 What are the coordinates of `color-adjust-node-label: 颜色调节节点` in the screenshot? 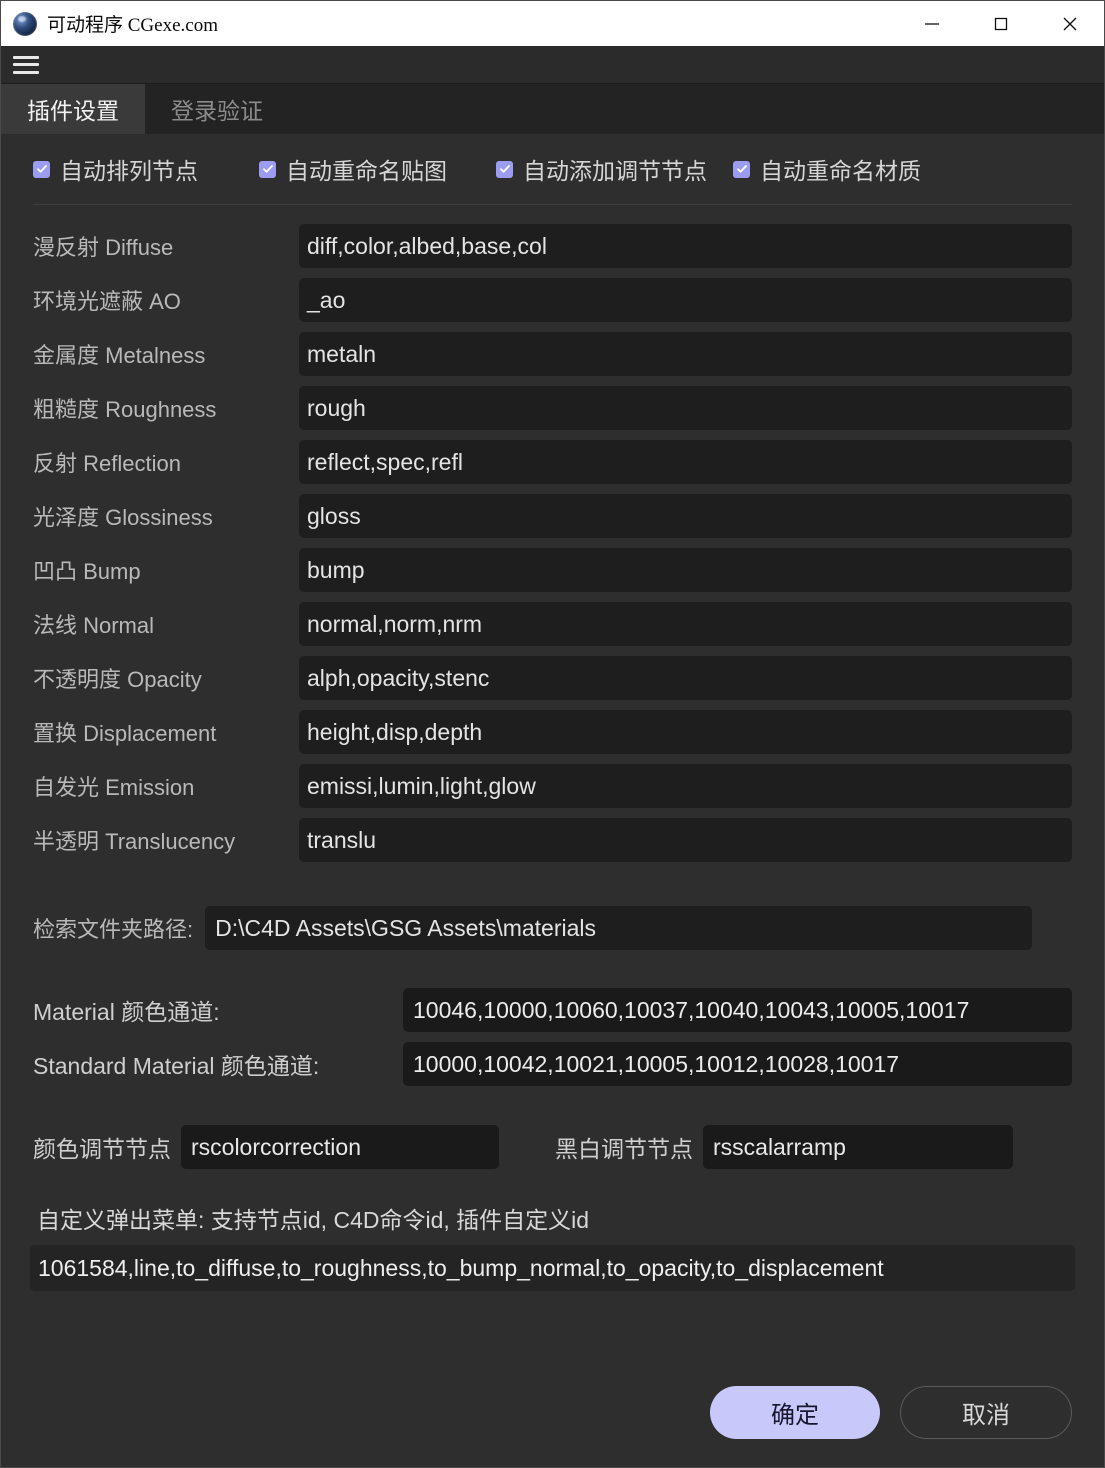 It's located at (102, 1149).